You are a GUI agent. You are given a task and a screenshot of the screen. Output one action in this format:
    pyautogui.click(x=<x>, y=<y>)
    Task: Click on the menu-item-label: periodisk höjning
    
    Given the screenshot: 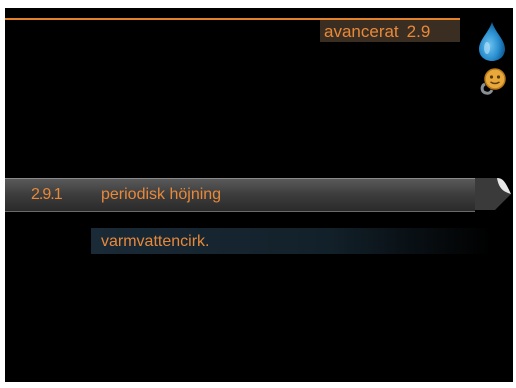 What is the action you would take?
    pyautogui.click(x=161, y=194)
    